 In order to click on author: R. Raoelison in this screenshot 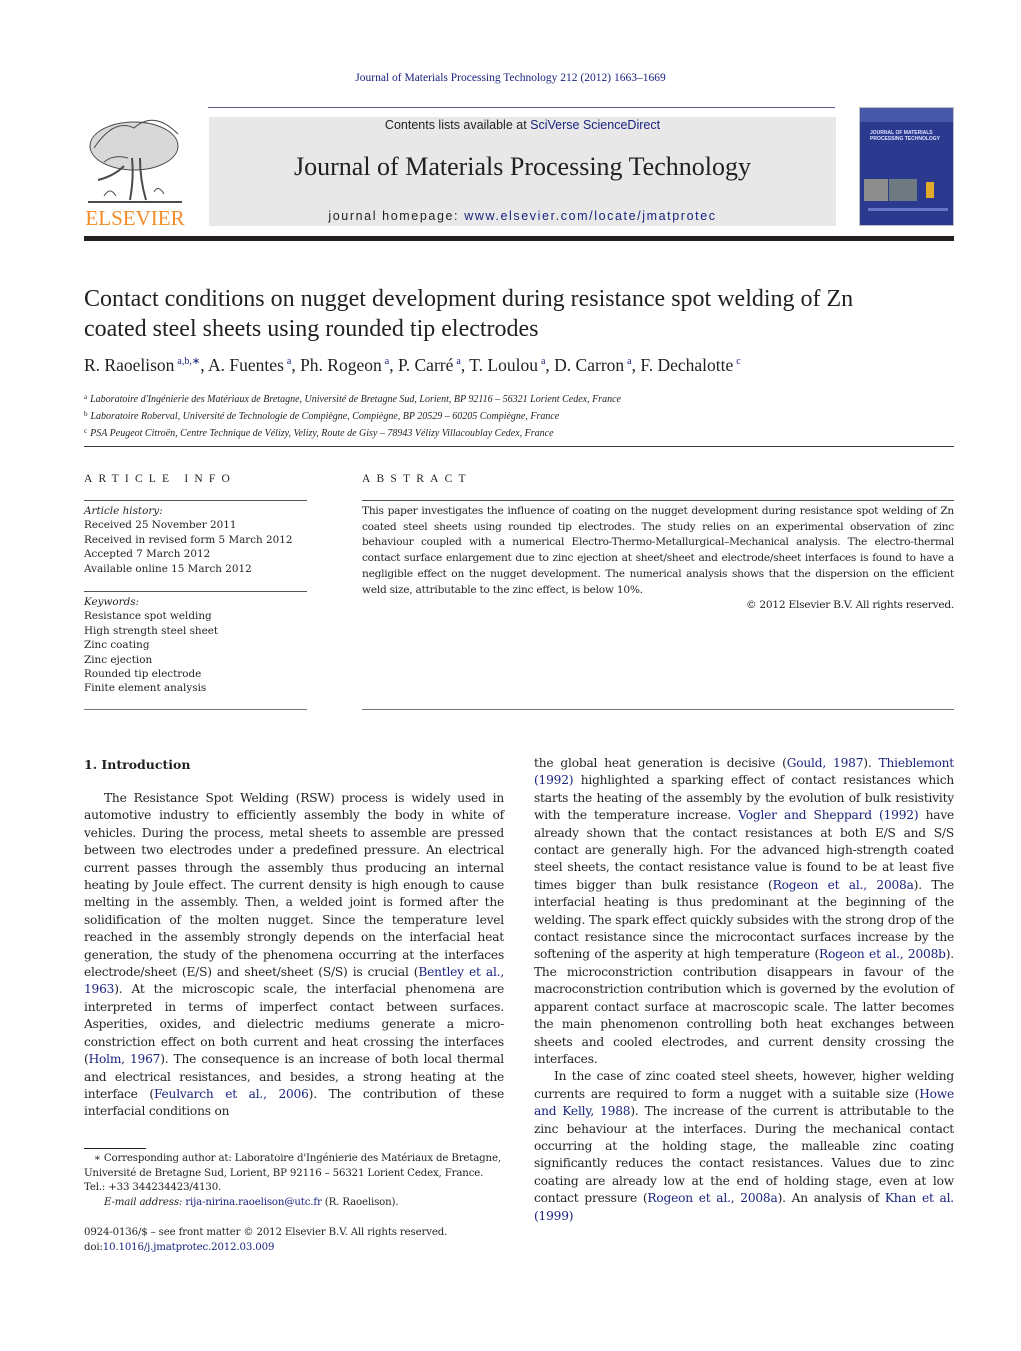, I will do `click(129, 365)`.